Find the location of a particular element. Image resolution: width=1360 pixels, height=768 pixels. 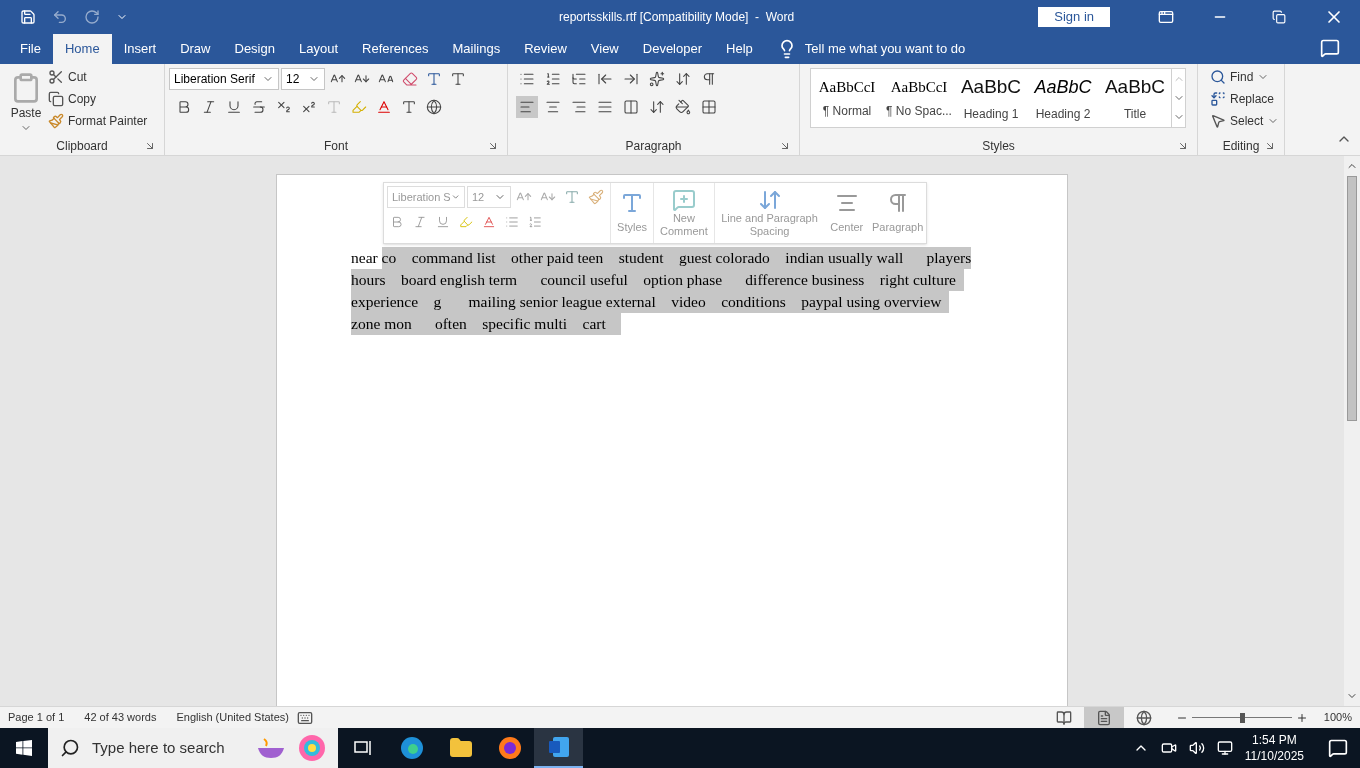

replace-icon is located at coordinates (1218, 99).